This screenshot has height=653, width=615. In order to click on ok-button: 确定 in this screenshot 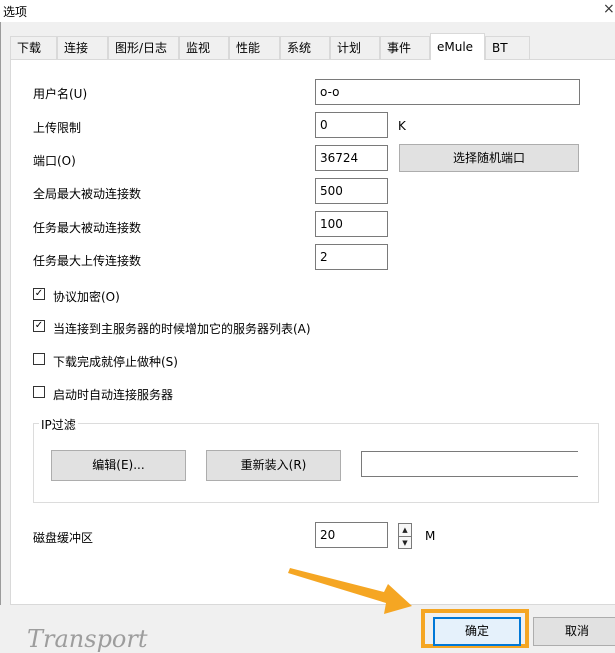, I will do `click(477, 631)`.